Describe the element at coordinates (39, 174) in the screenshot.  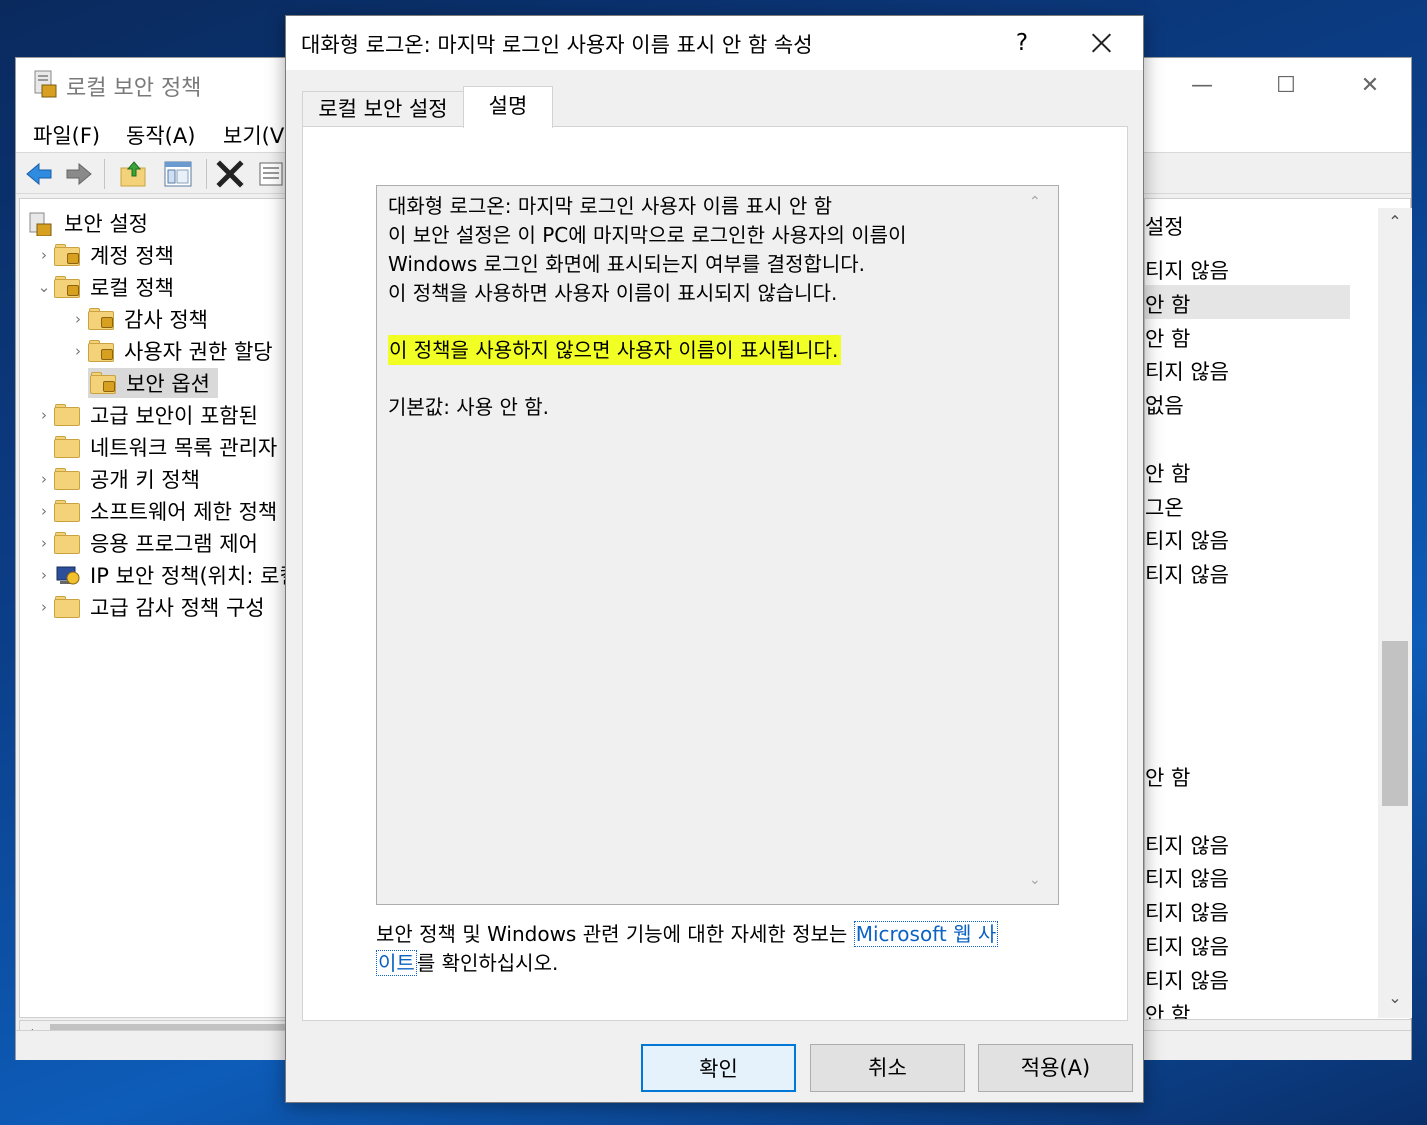
I see `back-arrow-icon` at that location.